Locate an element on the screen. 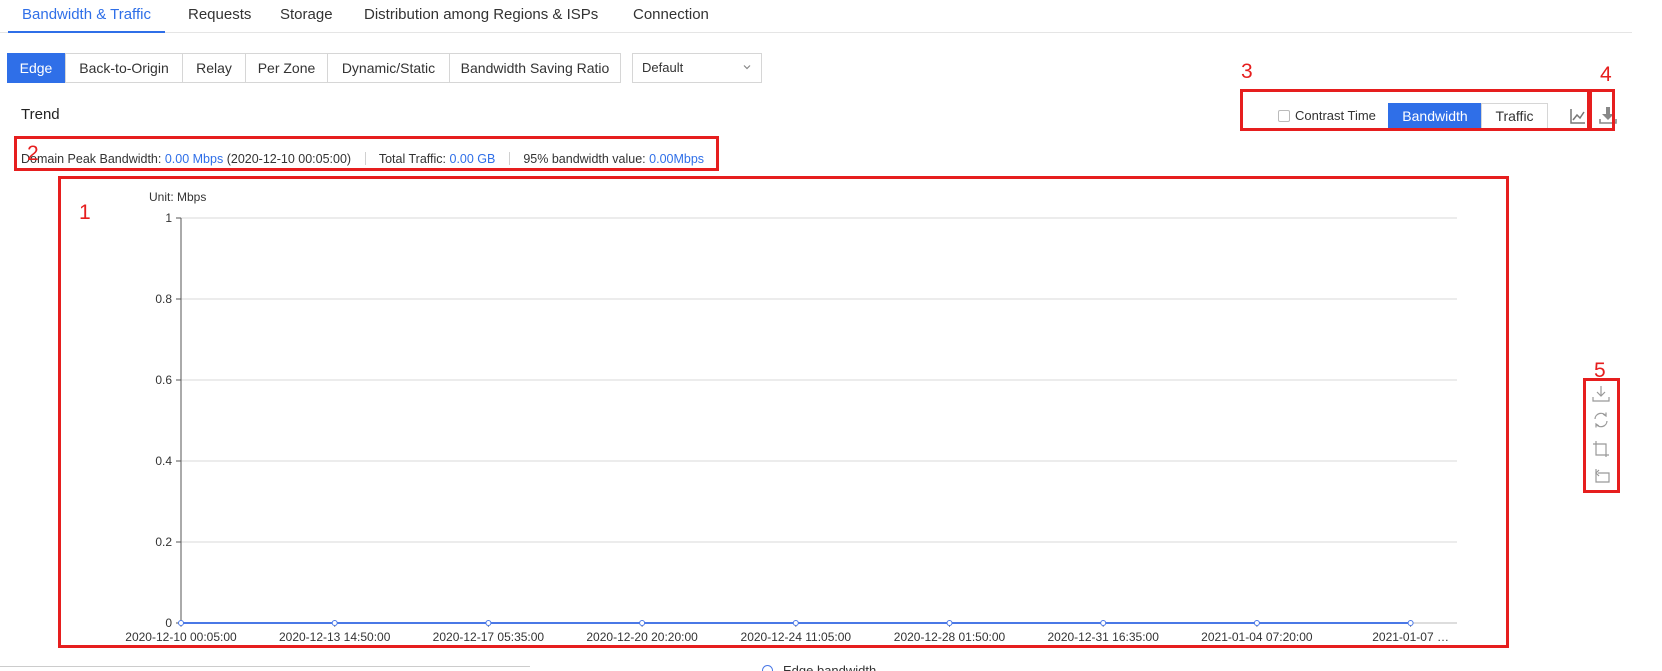  legend-marker-icon is located at coordinates (767, 668).